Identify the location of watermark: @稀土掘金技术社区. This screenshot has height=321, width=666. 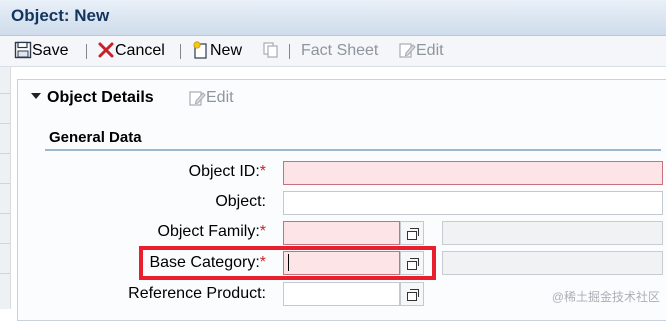
(605, 297).